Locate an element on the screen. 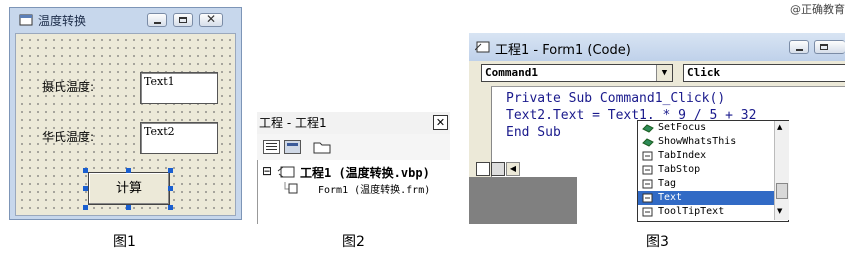 This screenshot has width=857, height=256. calculate-button: 计算 is located at coordinates (129, 188).